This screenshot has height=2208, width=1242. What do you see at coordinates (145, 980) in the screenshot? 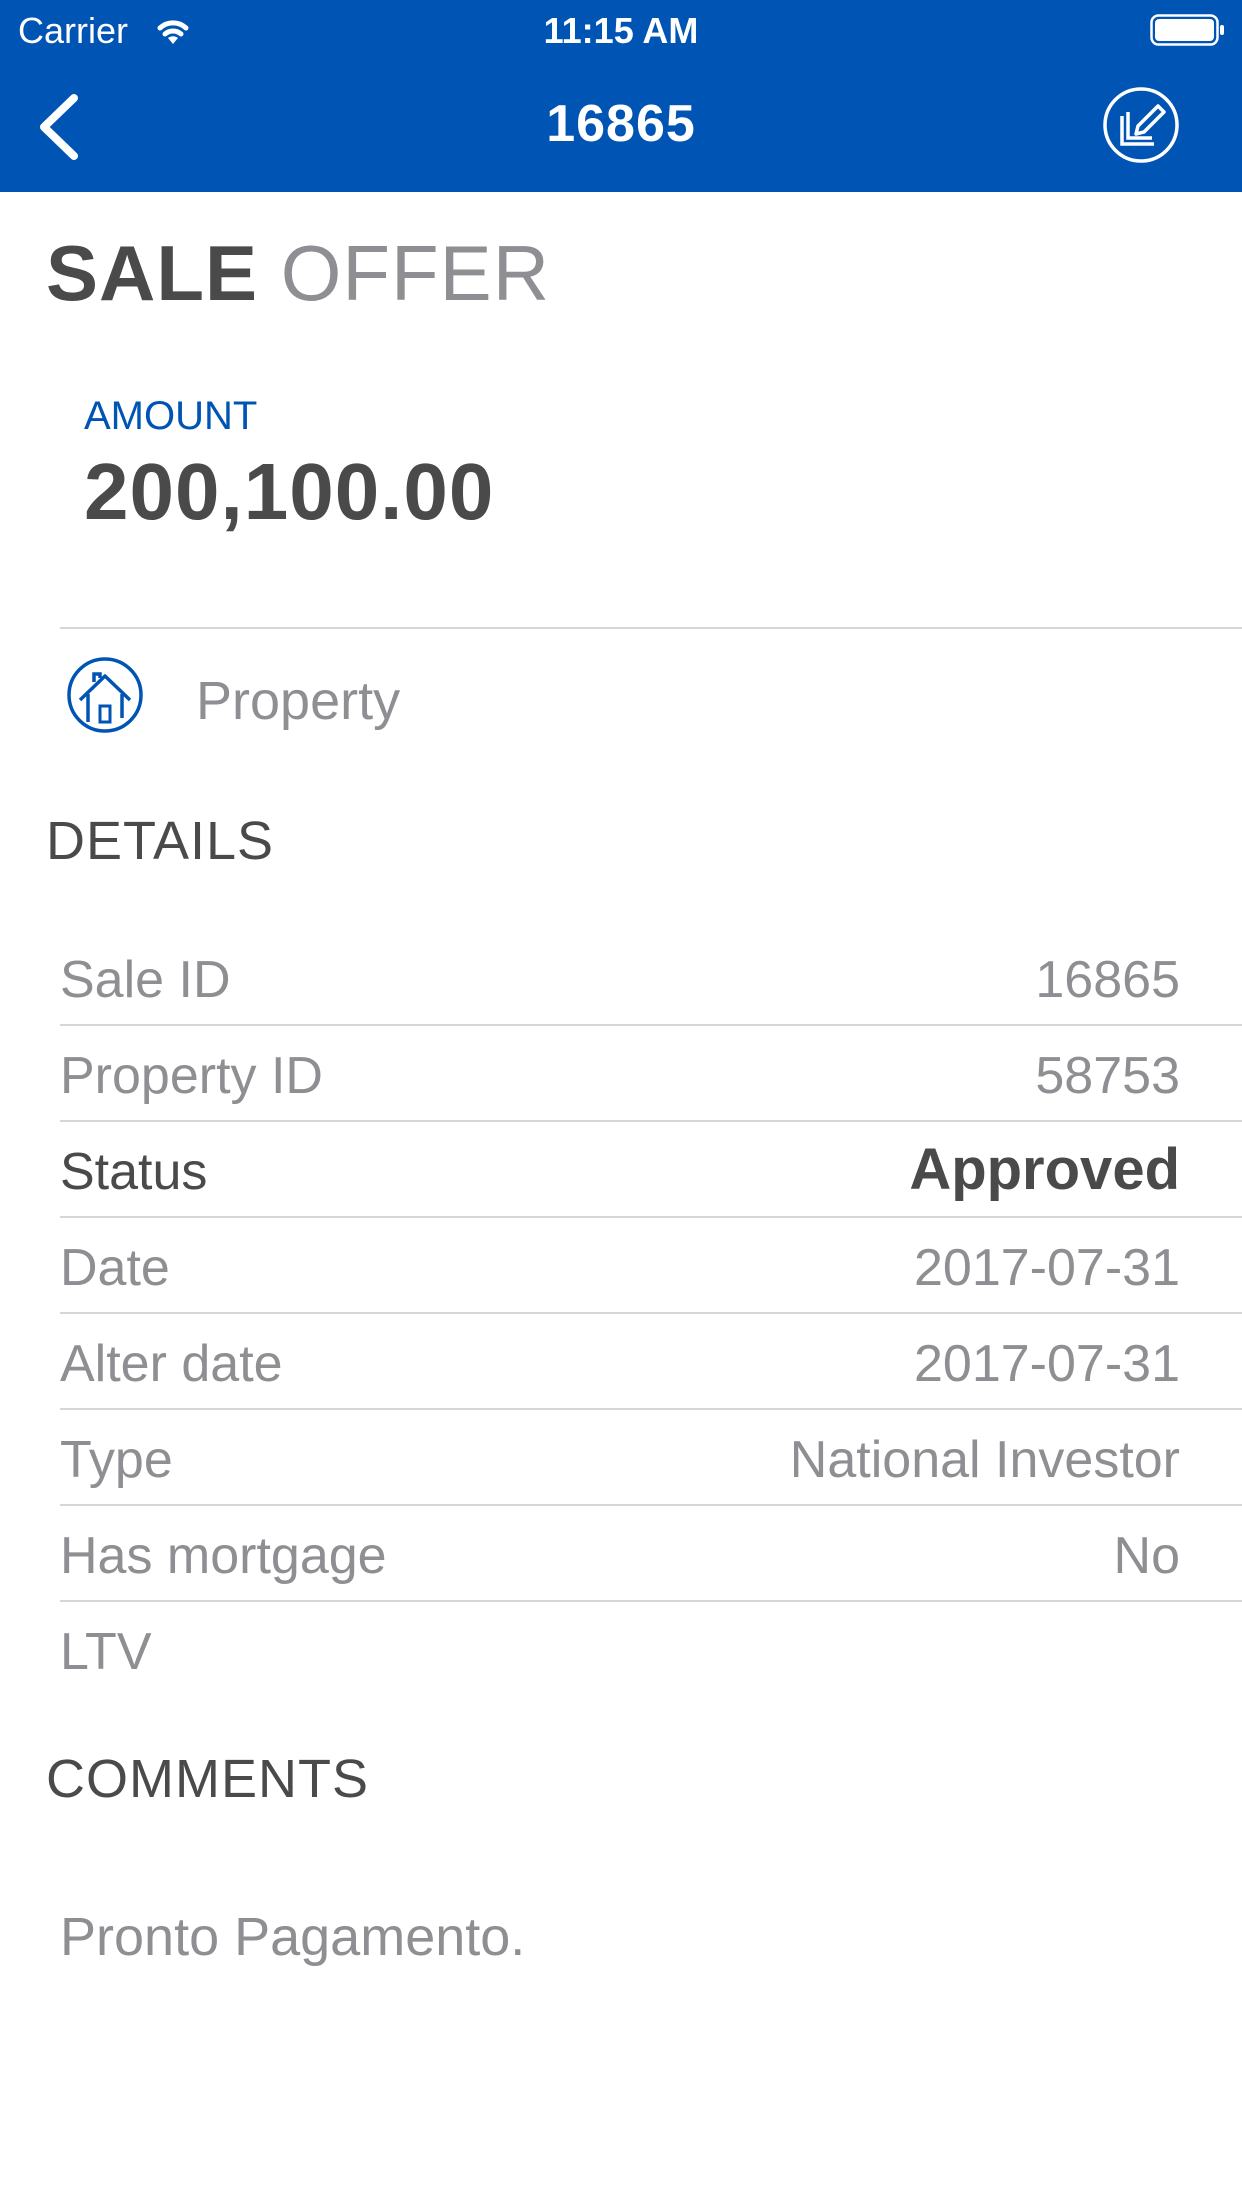
I see `detail-key: Sale ID` at bounding box center [145, 980].